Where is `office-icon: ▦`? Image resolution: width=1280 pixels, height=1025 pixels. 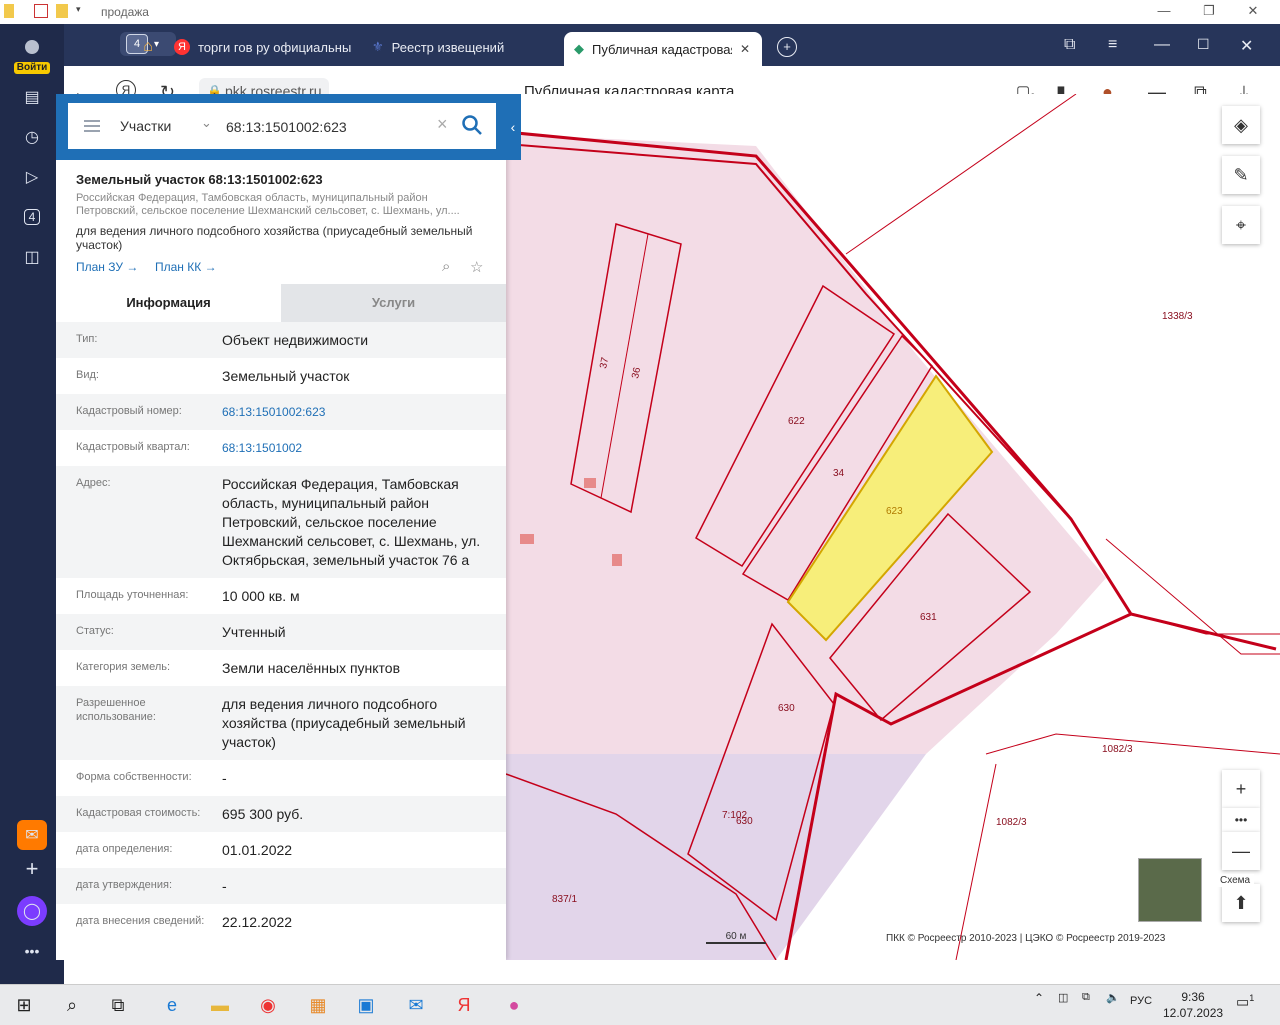 office-icon: ▦ is located at coordinates (318, 1005).